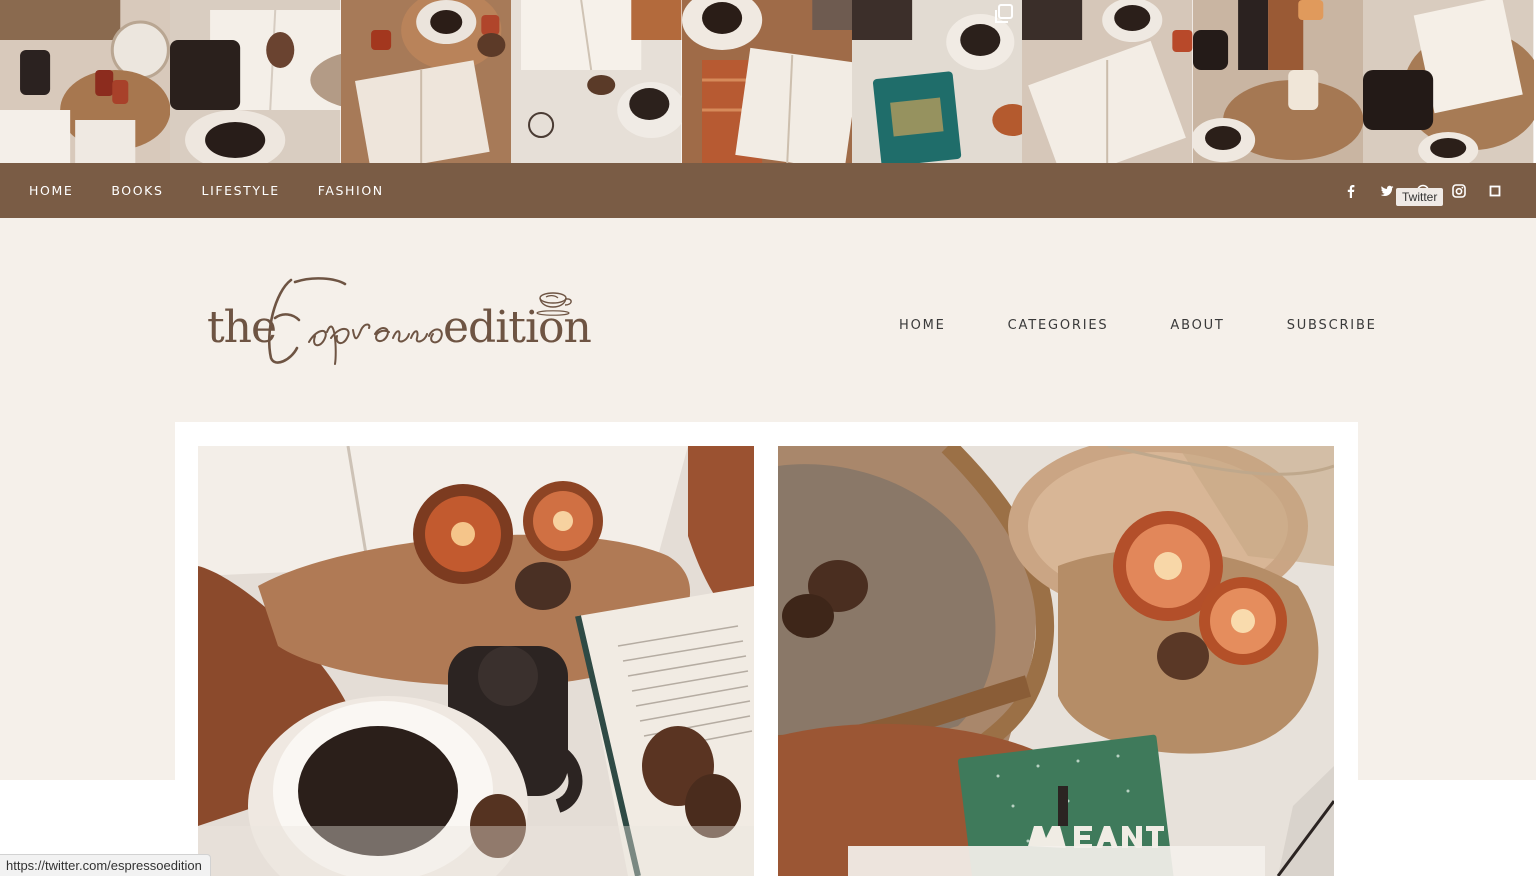 The height and width of the screenshot is (876, 1536). What do you see at coordinates (554, 304) in the screenshot?
I see `coffee-cup-icon` at bounding box center [554, 304].